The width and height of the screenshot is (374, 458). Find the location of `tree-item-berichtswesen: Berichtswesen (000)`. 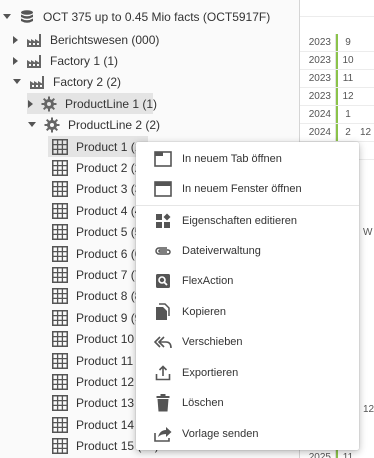

tree-item-berichtswesen: Berichtswesen (000) is located at coordinates (86, 39).